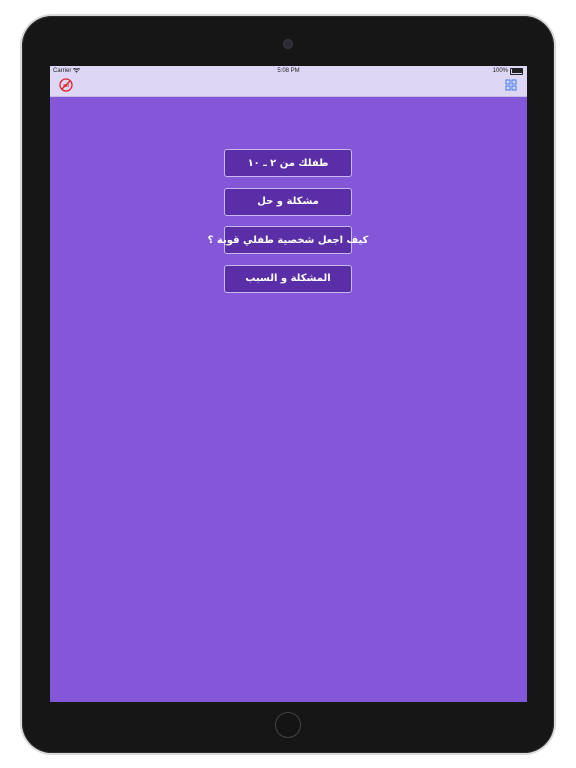 This screenshot has height=768, width=576. I want to click on svg-text: ad, so click(66, 86).